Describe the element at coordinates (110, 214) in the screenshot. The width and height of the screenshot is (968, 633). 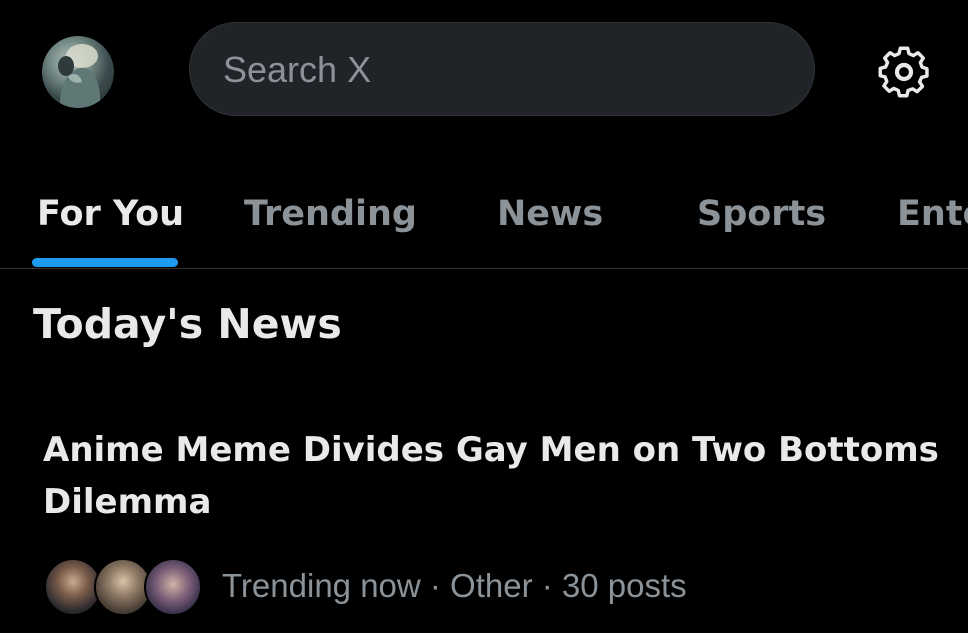
I see `tab-for-you: For You` at that location.